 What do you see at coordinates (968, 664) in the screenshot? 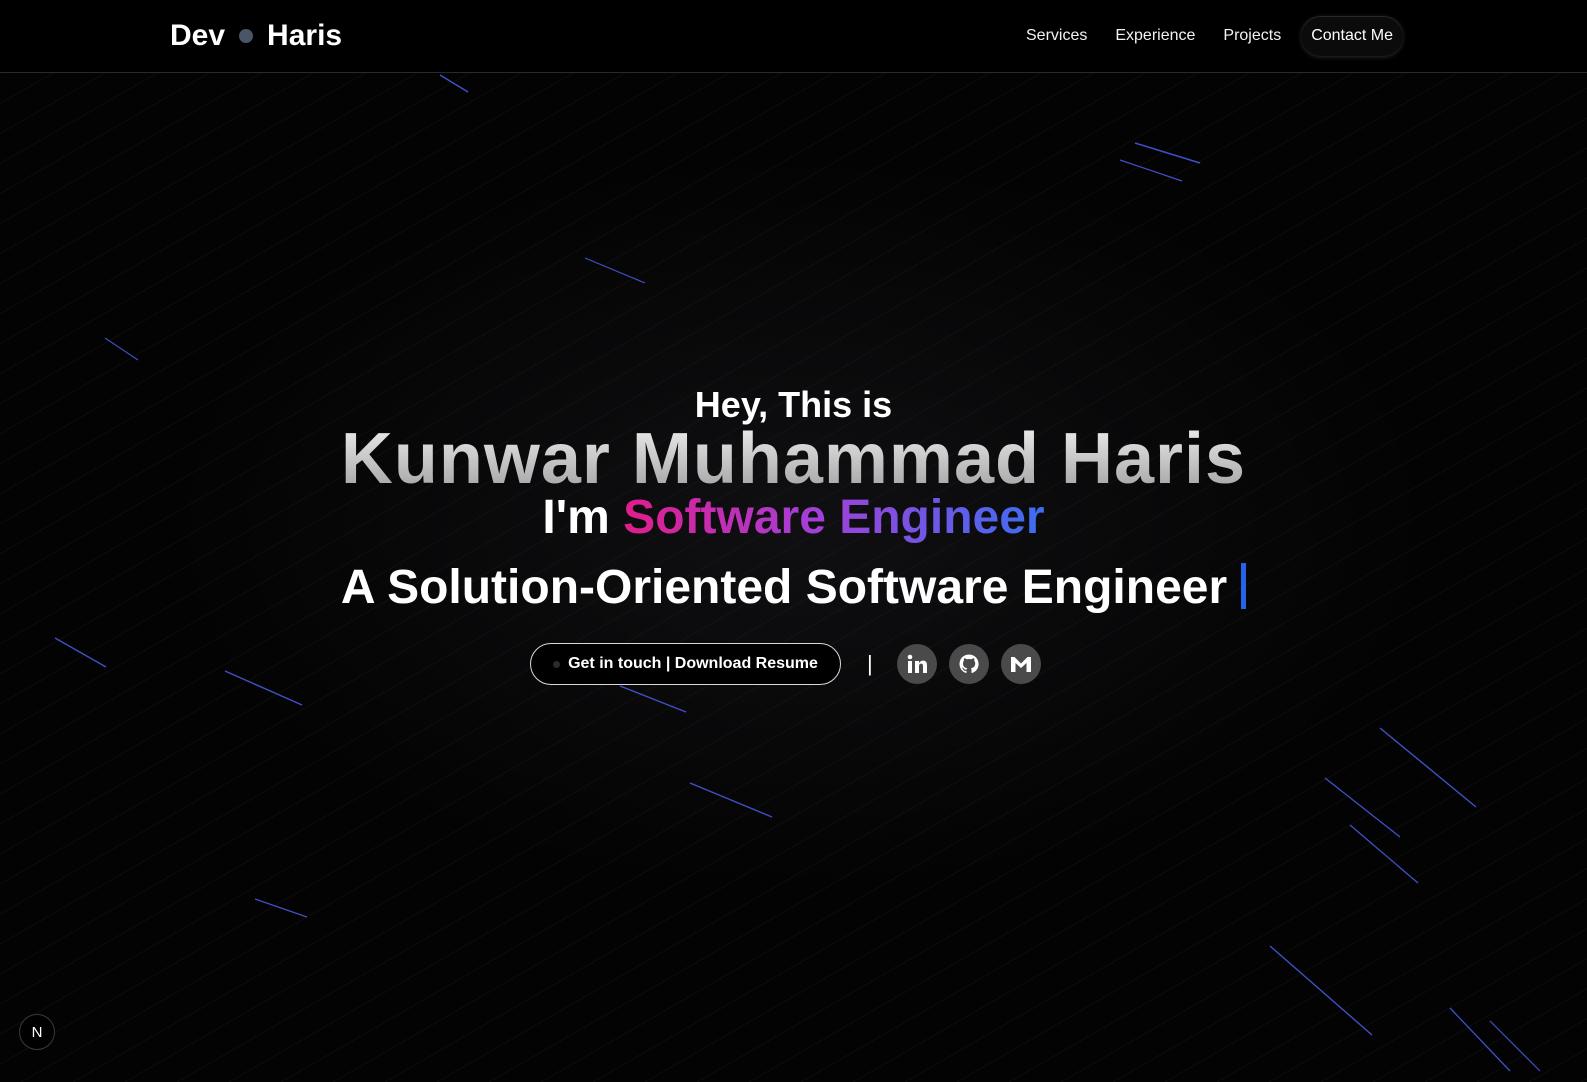
I see `github-icon` at bounding box center [968, 664].